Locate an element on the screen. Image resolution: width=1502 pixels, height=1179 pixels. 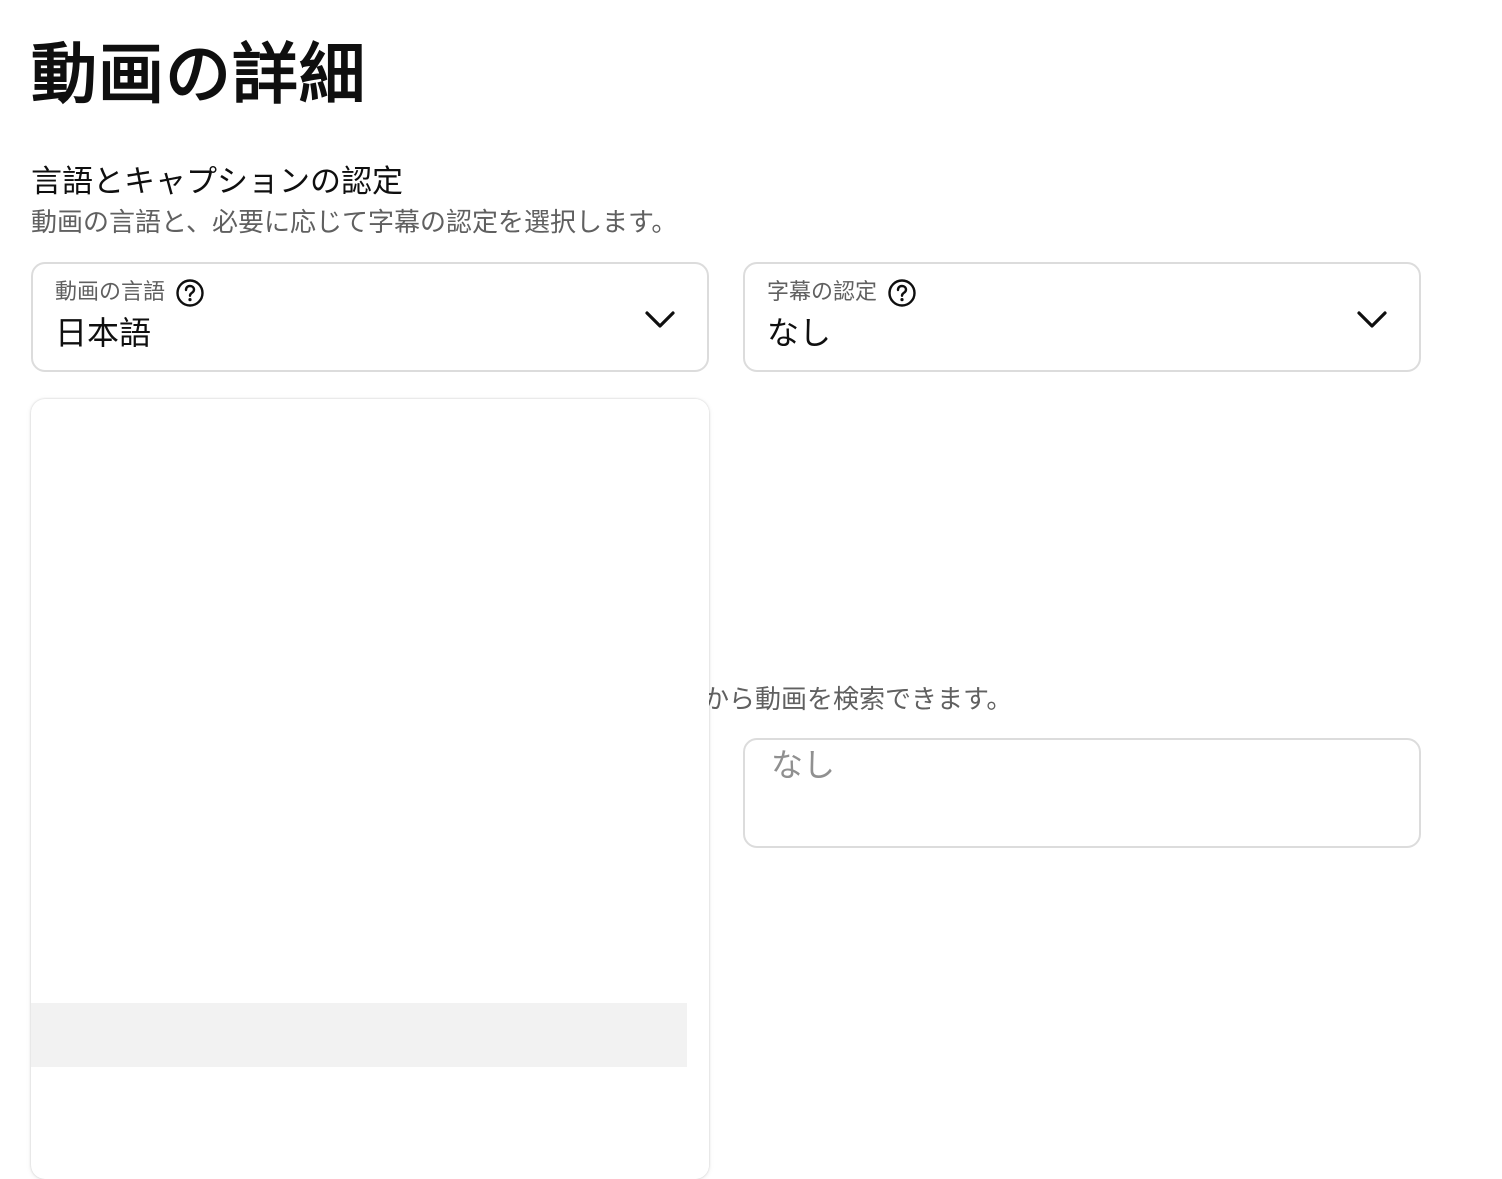
dropdown-scrollbar is located at coordinates (698, 789).